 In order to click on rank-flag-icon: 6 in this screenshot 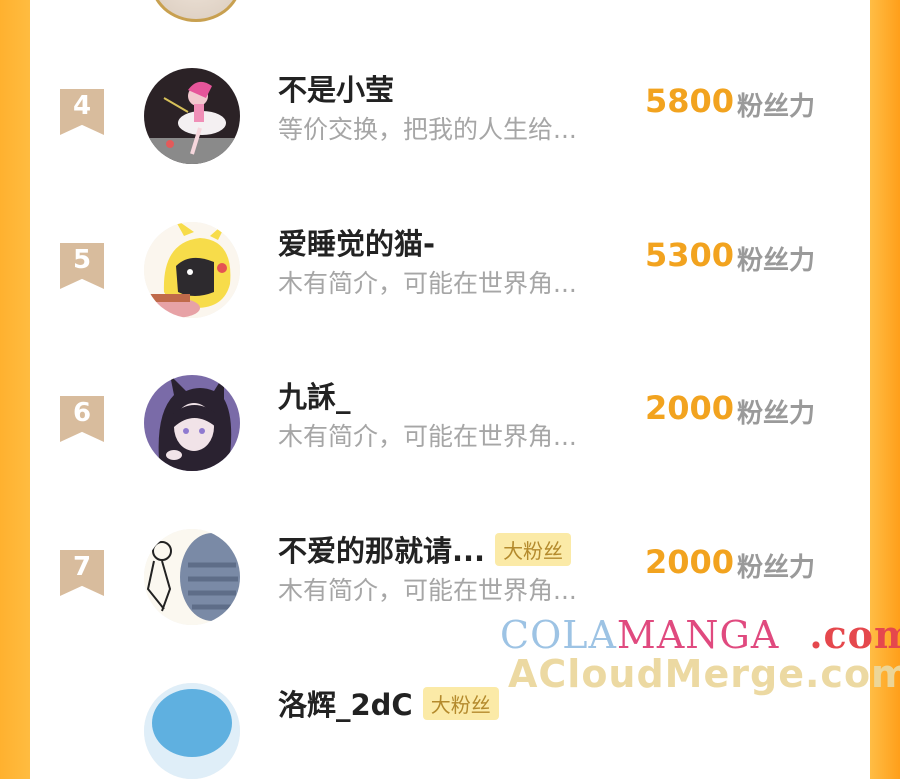, I will do `click(82, 419)`.